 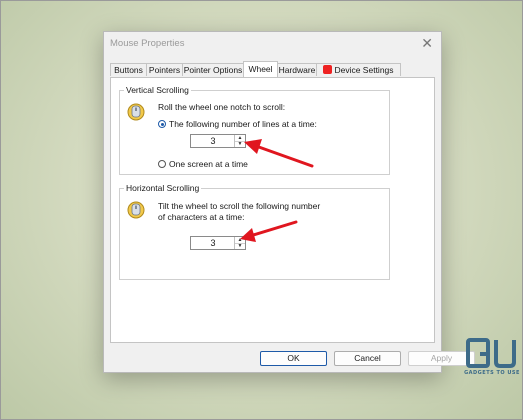 I want to click on characters-spinner: 3 ▲ ▼, so click(x=218, y=243).